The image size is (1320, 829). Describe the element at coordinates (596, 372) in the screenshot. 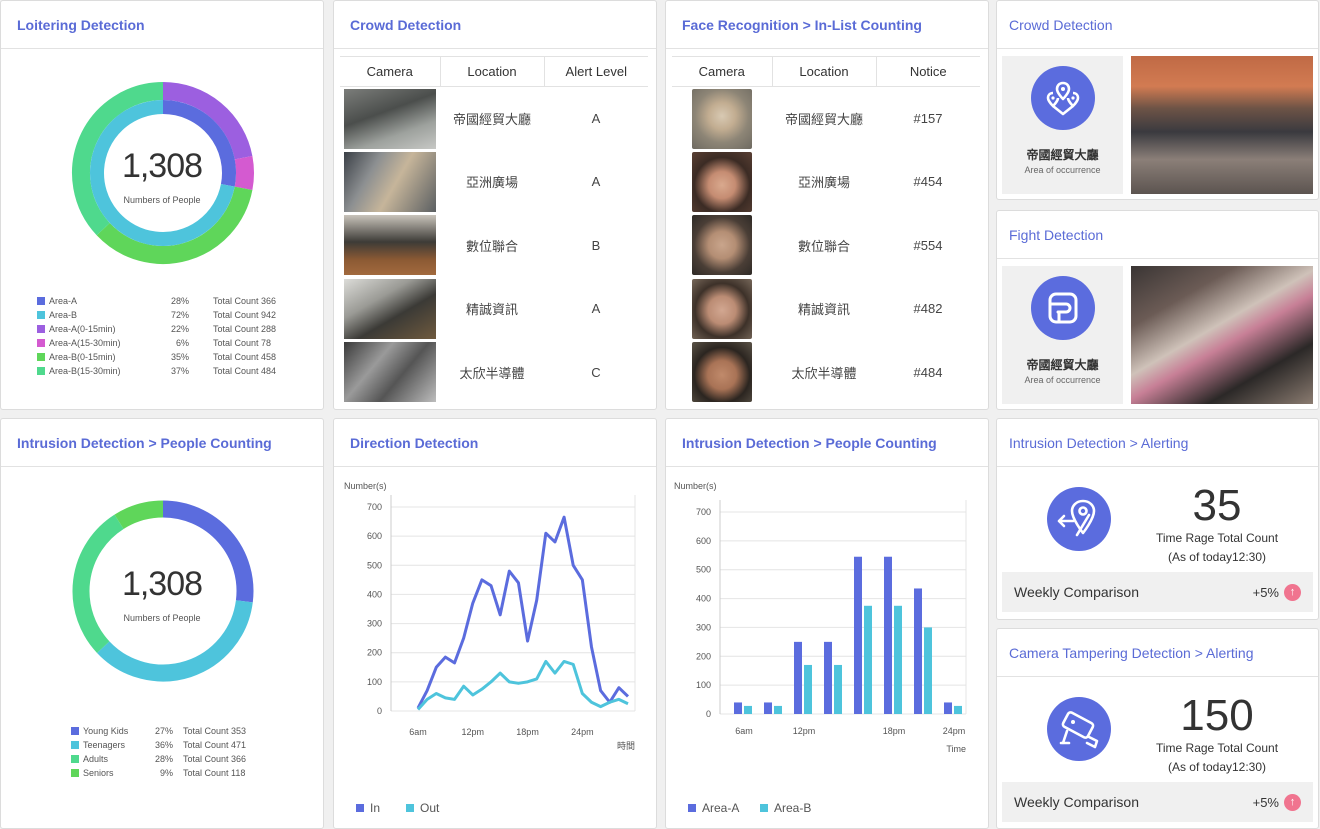

I see `alert-level-cell: C` at that location.